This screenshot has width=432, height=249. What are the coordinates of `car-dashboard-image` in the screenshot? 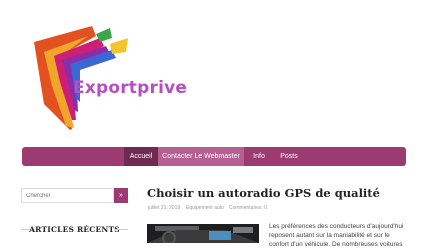 It's located at (203, 233).